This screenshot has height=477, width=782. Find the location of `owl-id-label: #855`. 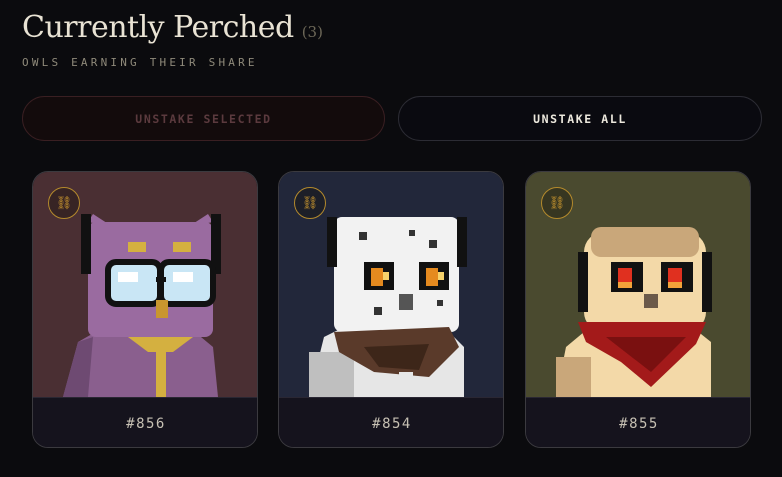

owl-id-label: #855 is located at coordinates (639, 423).